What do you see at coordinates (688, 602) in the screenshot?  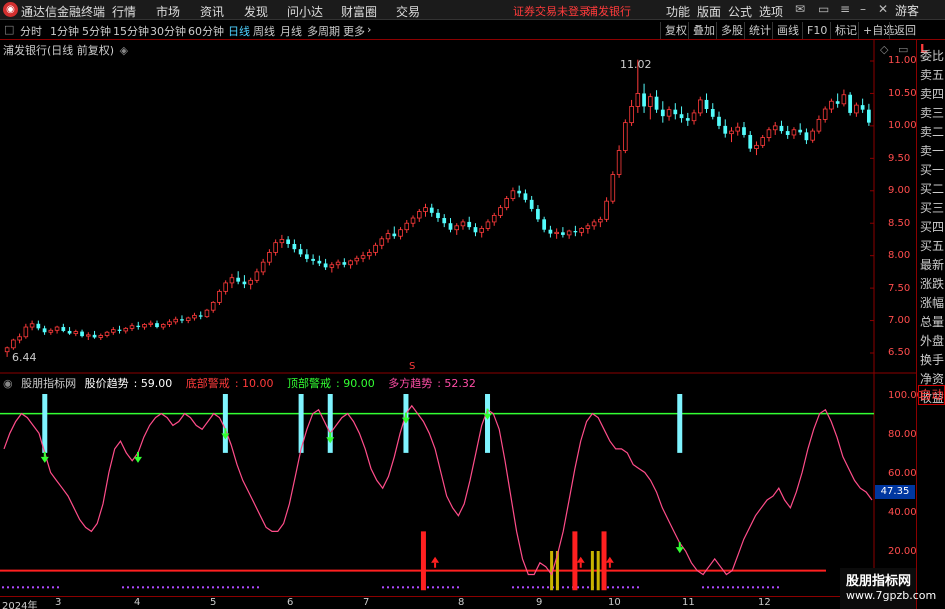 I see `date-tick: 11` at bounding box center [688, 602].